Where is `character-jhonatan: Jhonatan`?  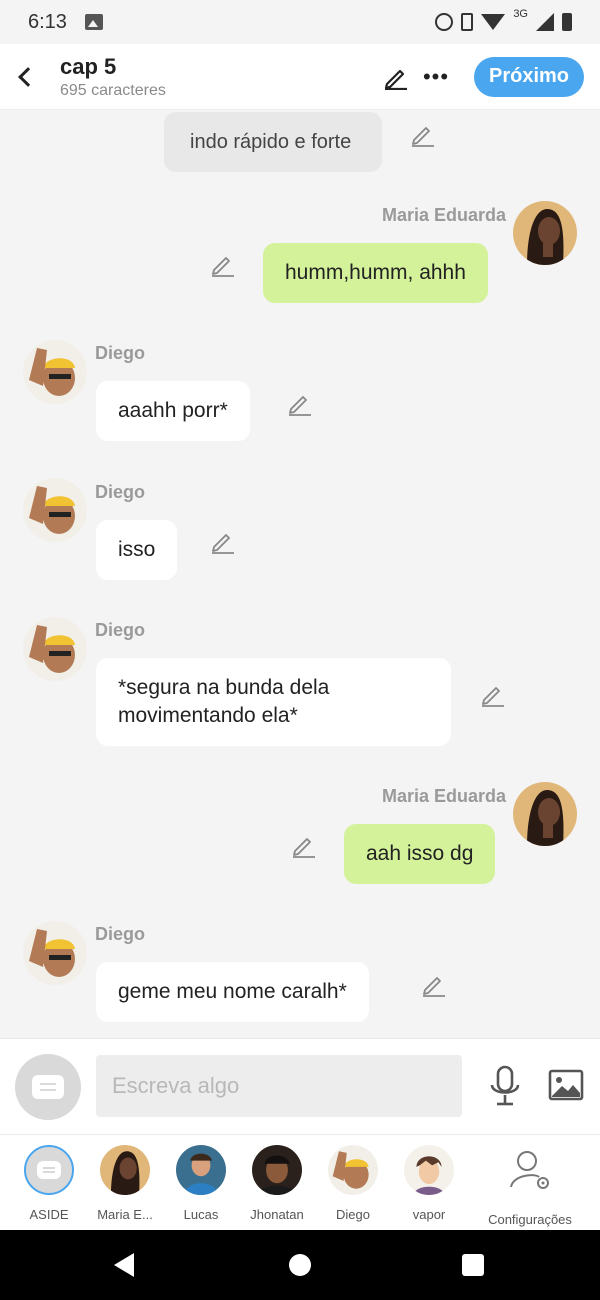 character-jhonatan: Jhonatan is located at coordinates (277, 1183).